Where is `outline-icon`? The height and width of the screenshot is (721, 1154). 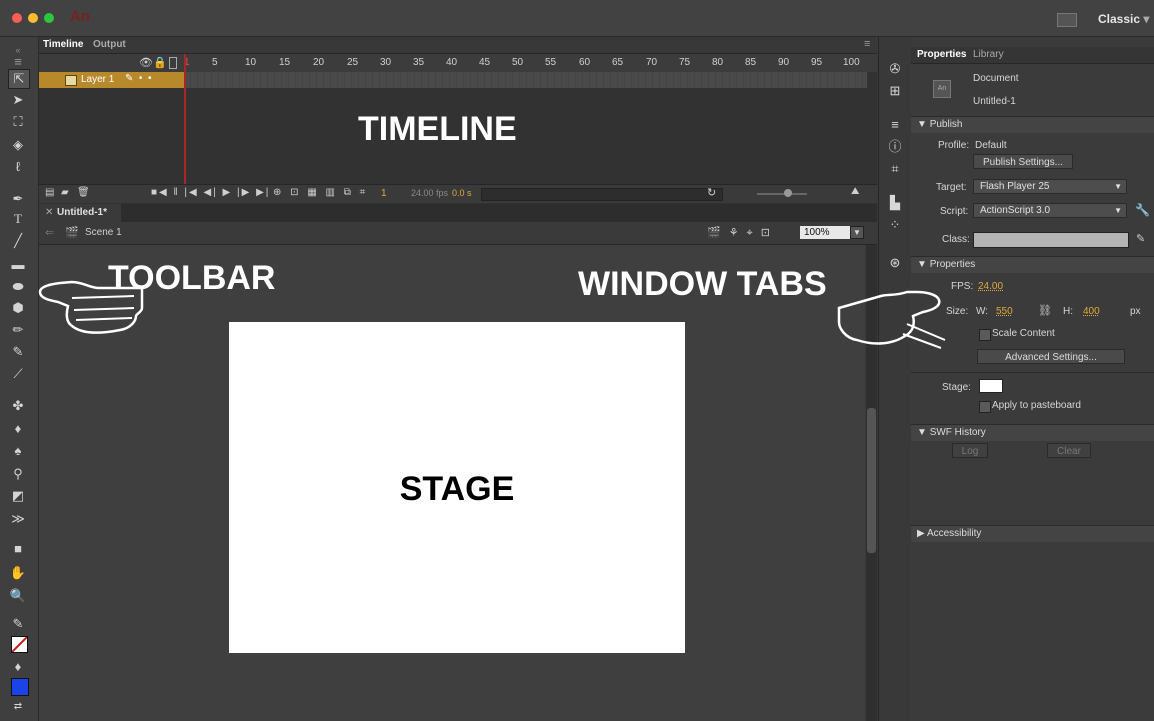
outline-icon is located at coordinates (173, 63).